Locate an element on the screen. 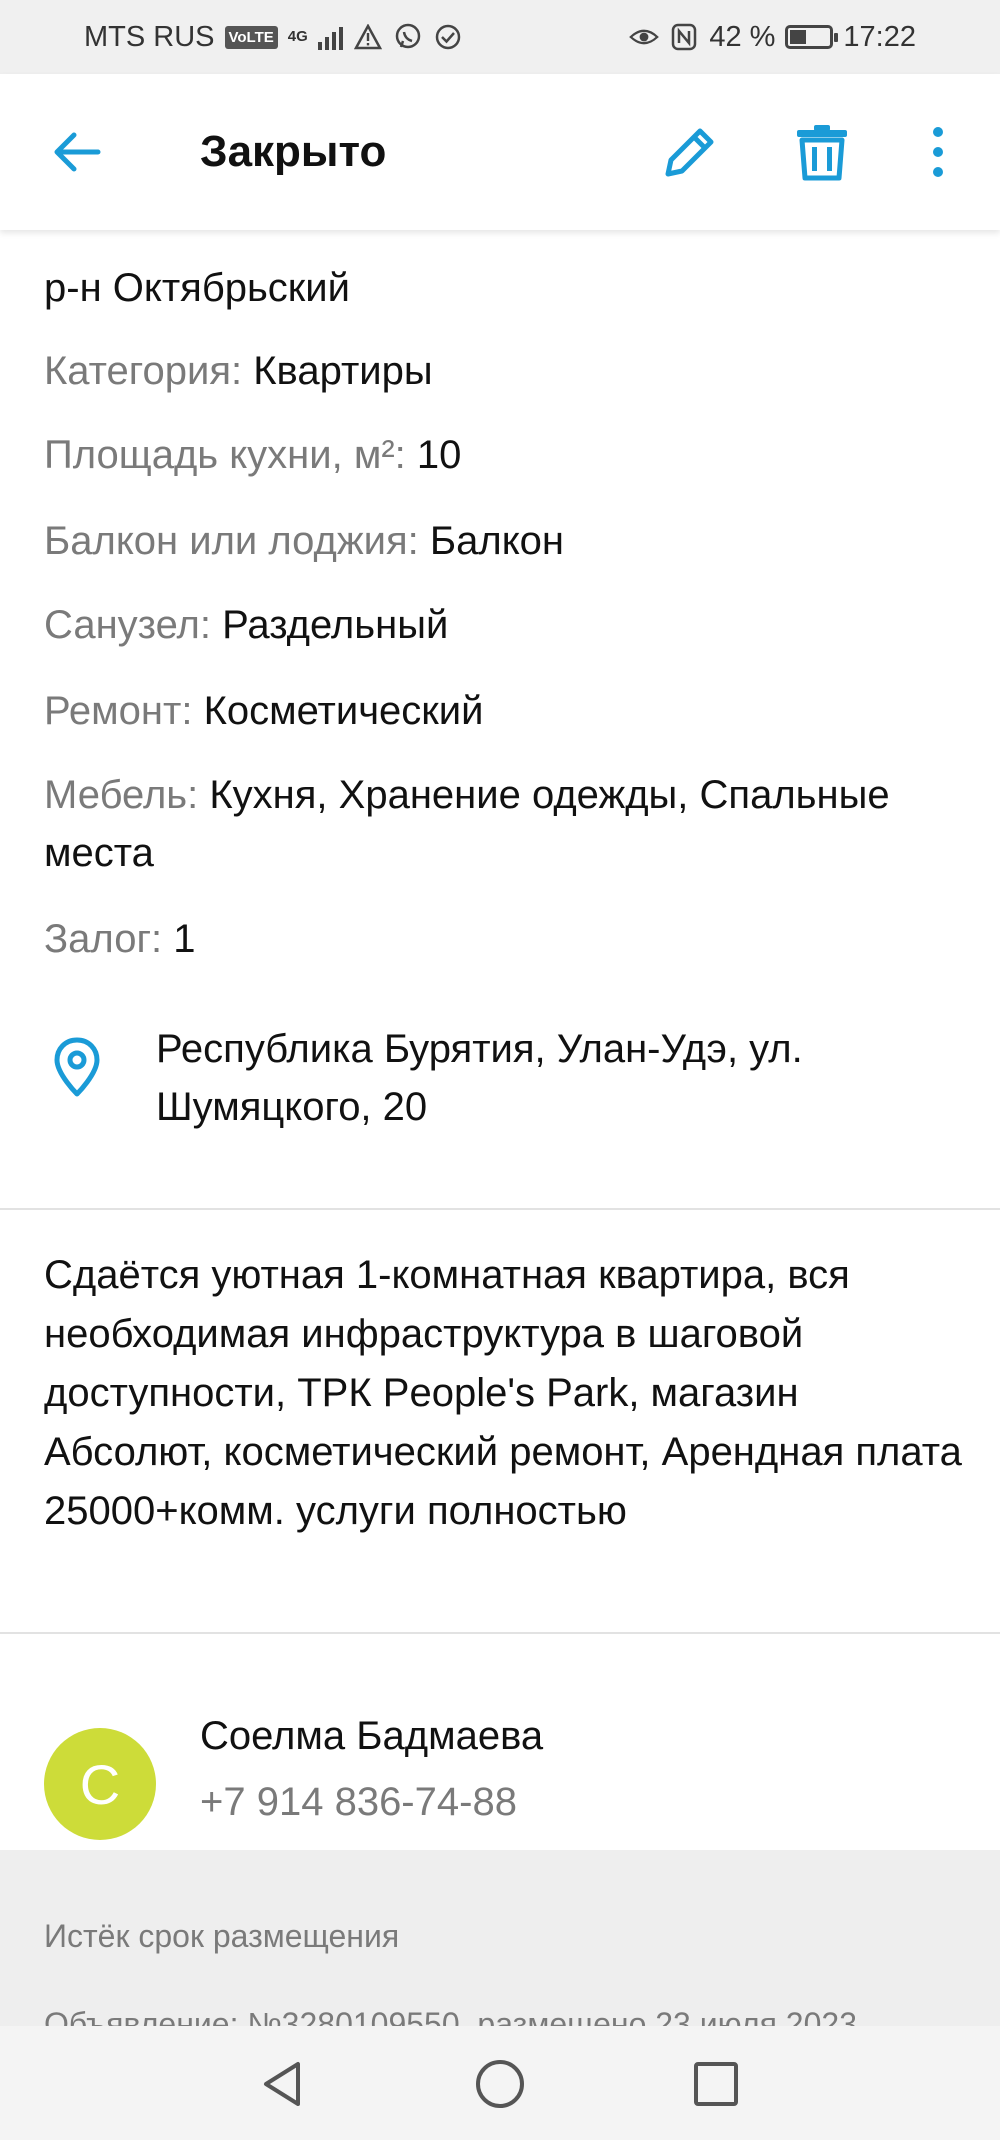  status-bar-right: 42 % 17:22 is located at coordinates (772, 37).